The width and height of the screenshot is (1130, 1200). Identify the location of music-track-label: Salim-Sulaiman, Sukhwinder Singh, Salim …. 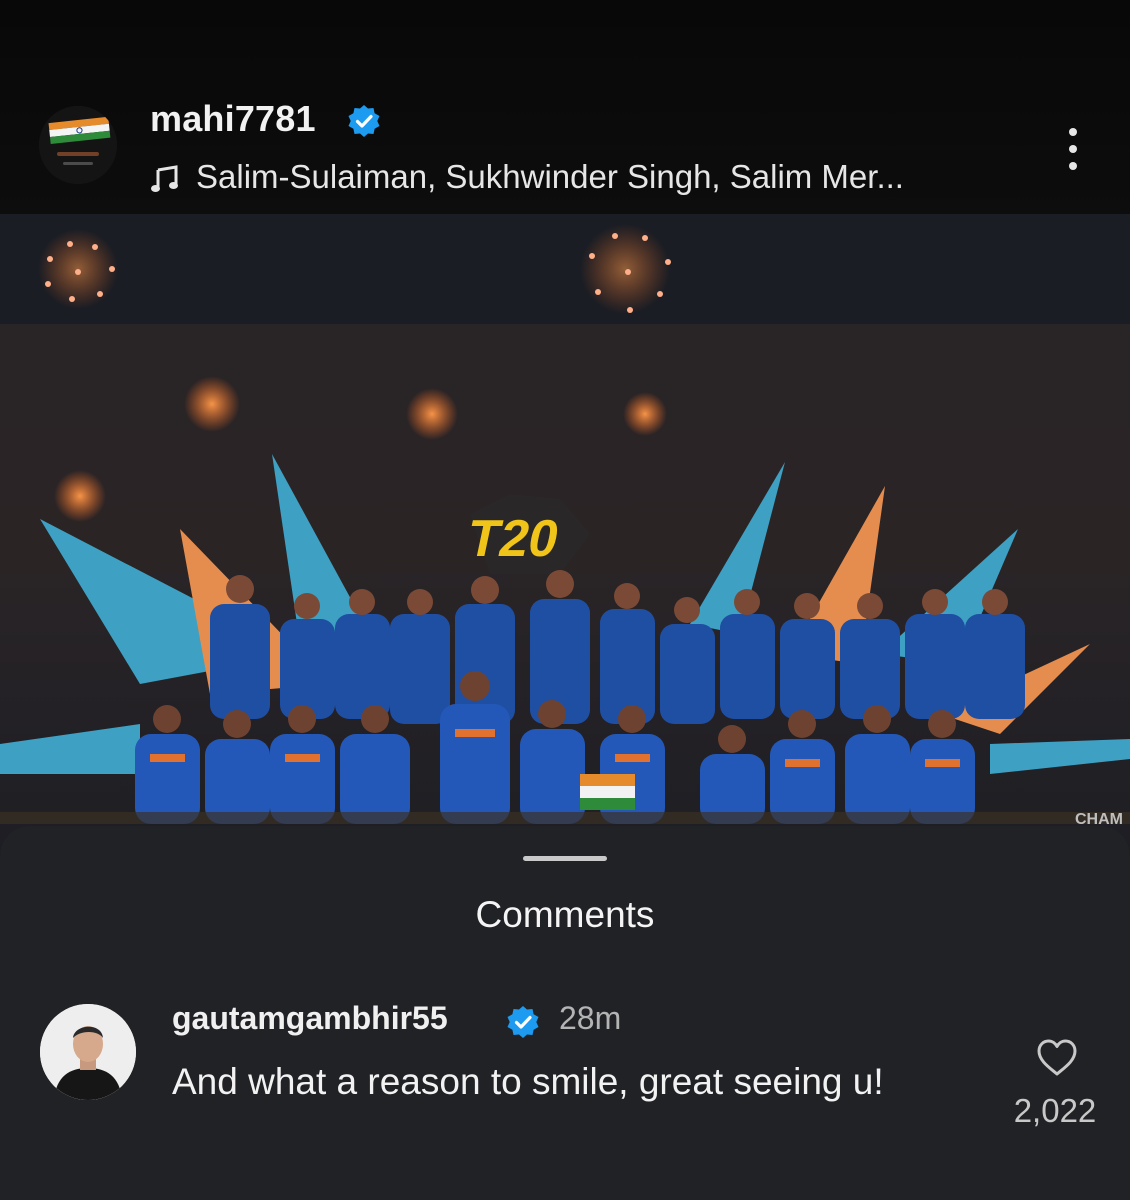
(550, 177).